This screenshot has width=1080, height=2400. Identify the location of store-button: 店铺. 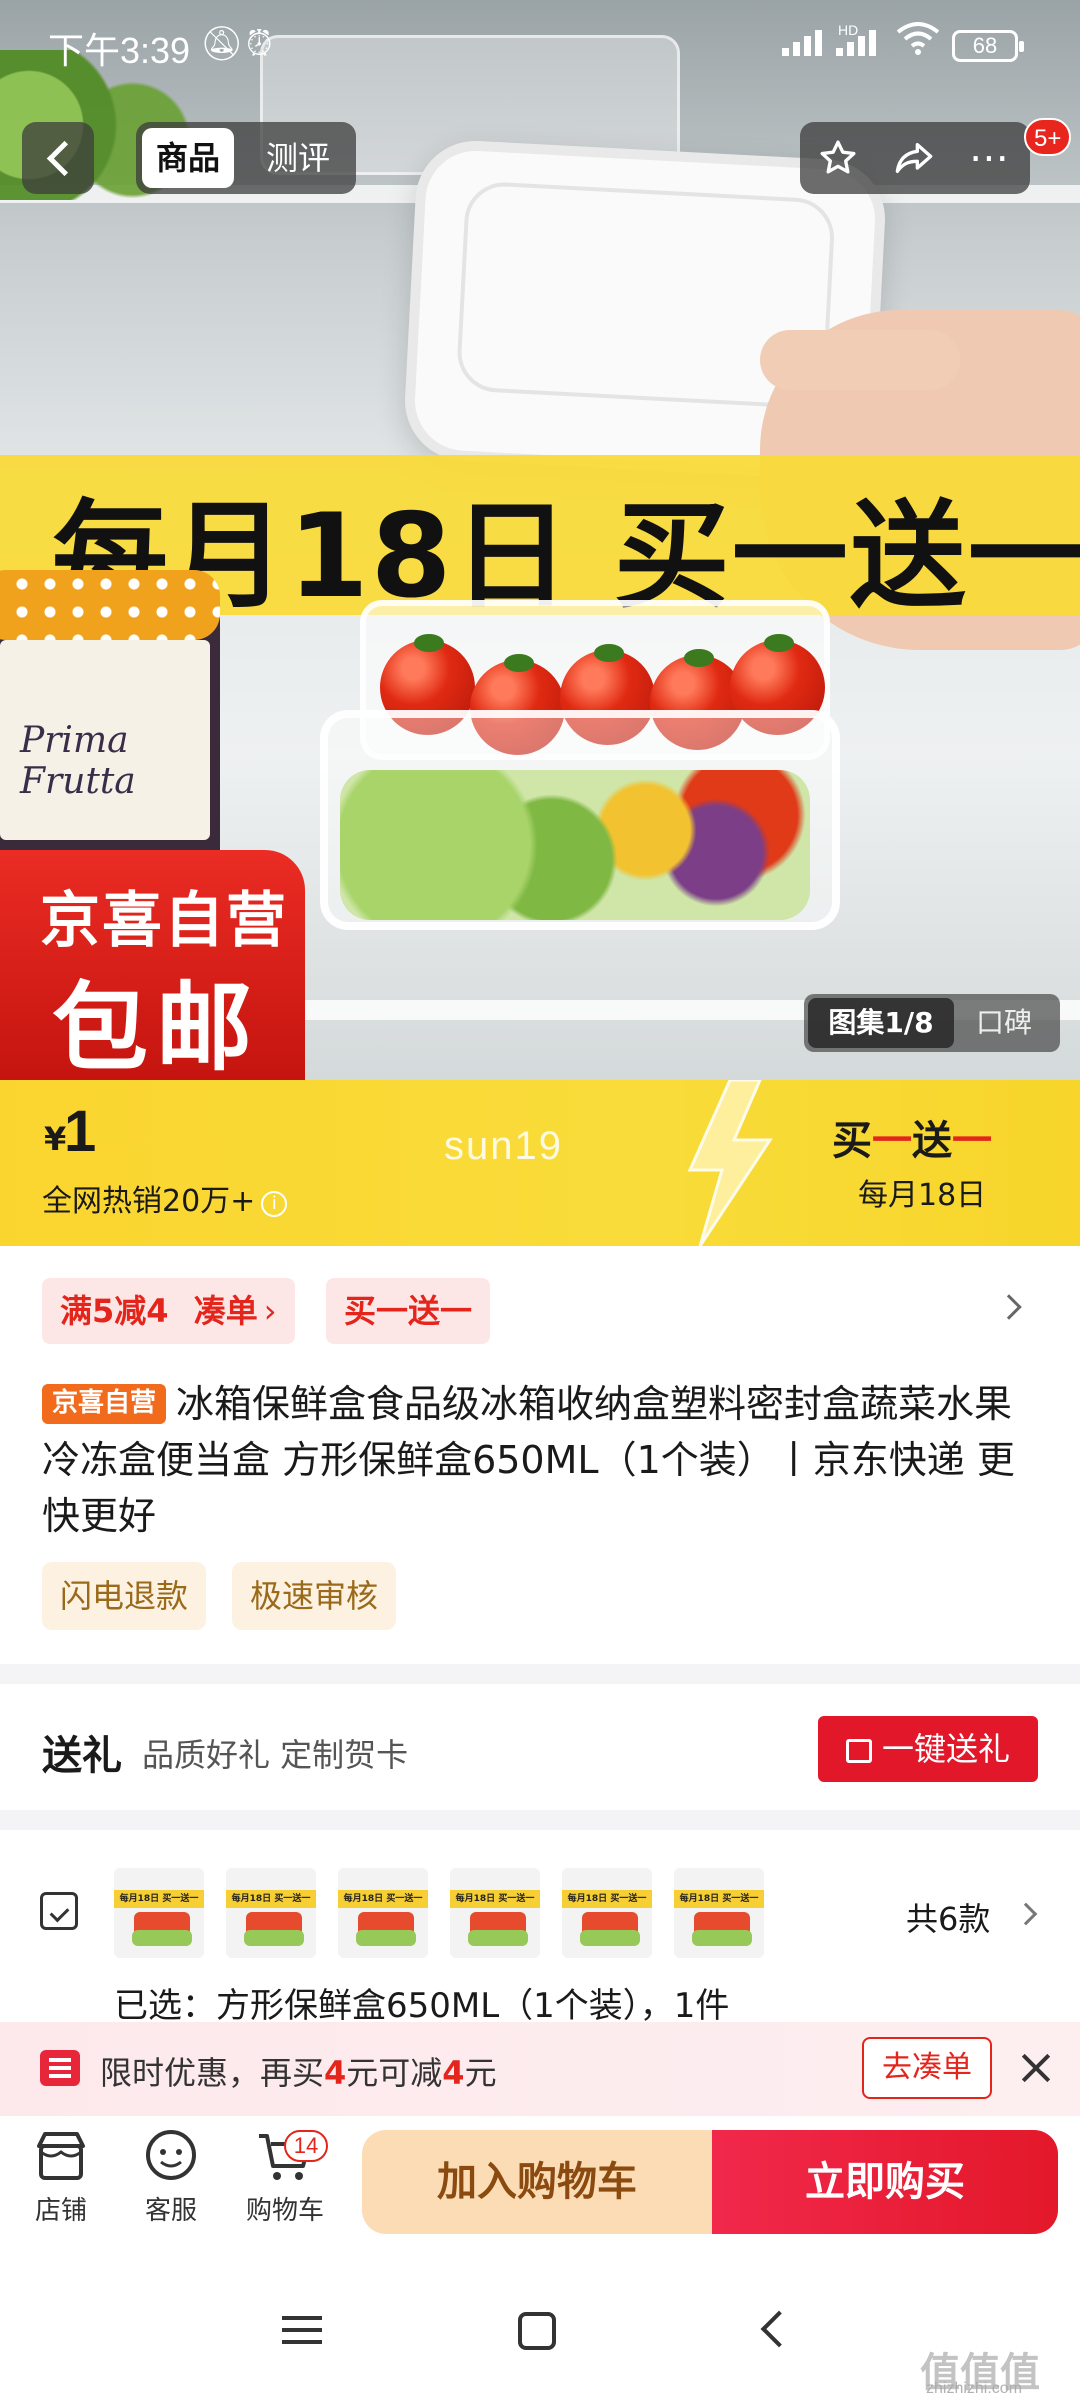
(61, 2177).